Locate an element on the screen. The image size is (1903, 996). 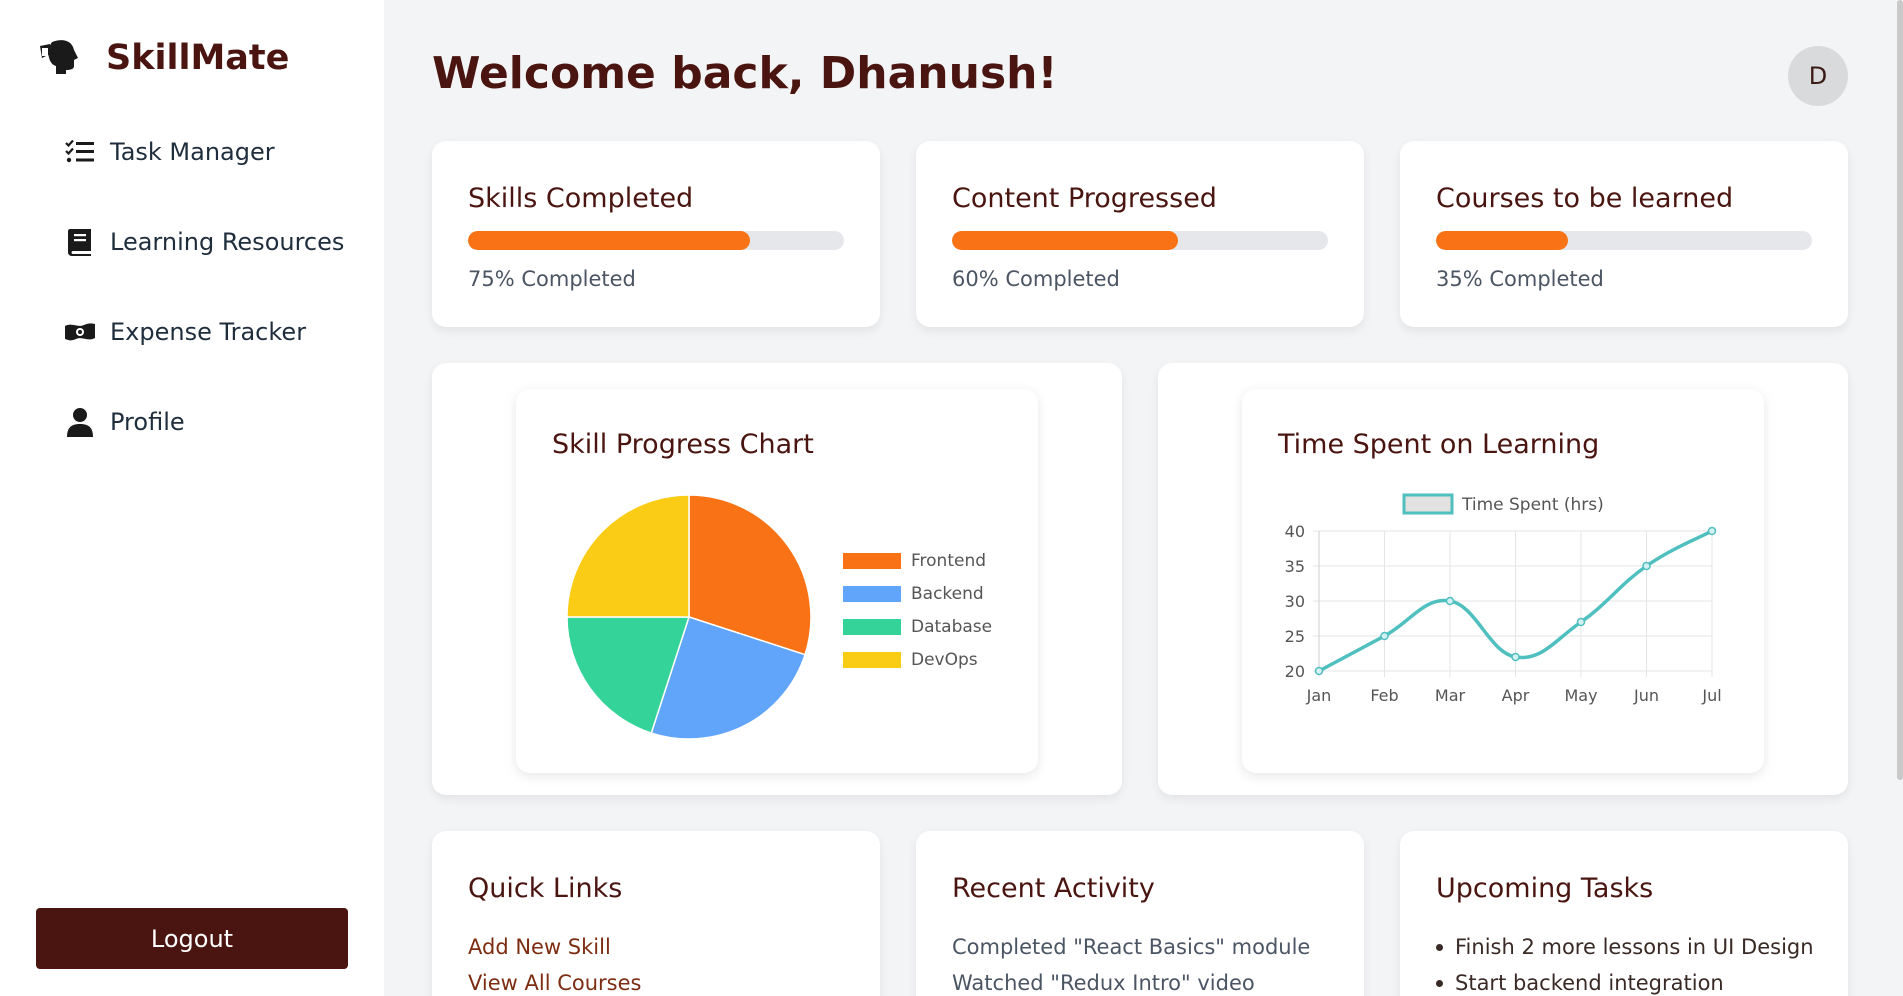
activity-item: Completed "React Basics" module is located at coordinates (1131, 947).